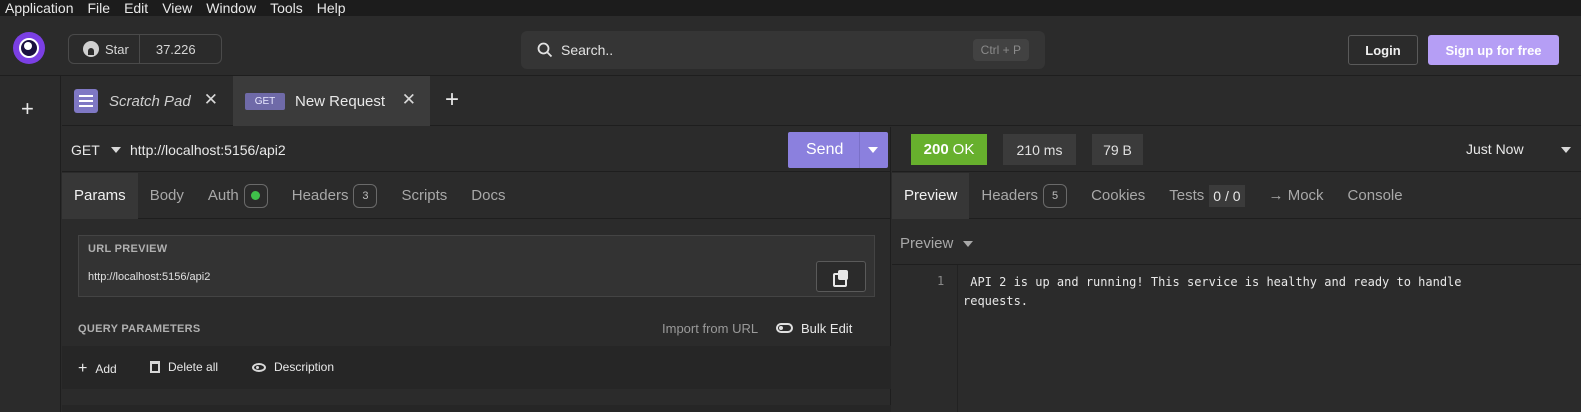 This screenshot has height=412, width=1581. What do you see at coordinates (340, 101) in the screenshot?
I see `tab-label: New Request` at bounding box center [340, 101].